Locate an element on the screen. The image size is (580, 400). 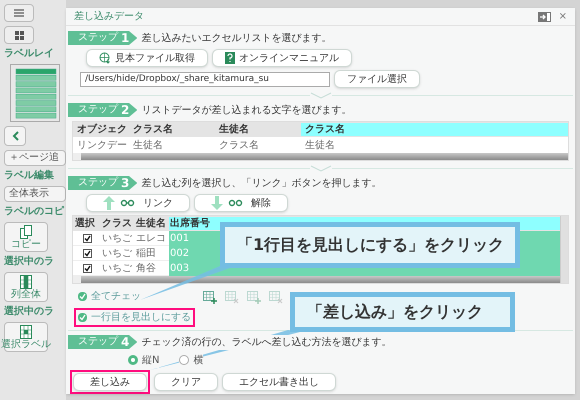
copy-icon is located at coordinates (26, 231).